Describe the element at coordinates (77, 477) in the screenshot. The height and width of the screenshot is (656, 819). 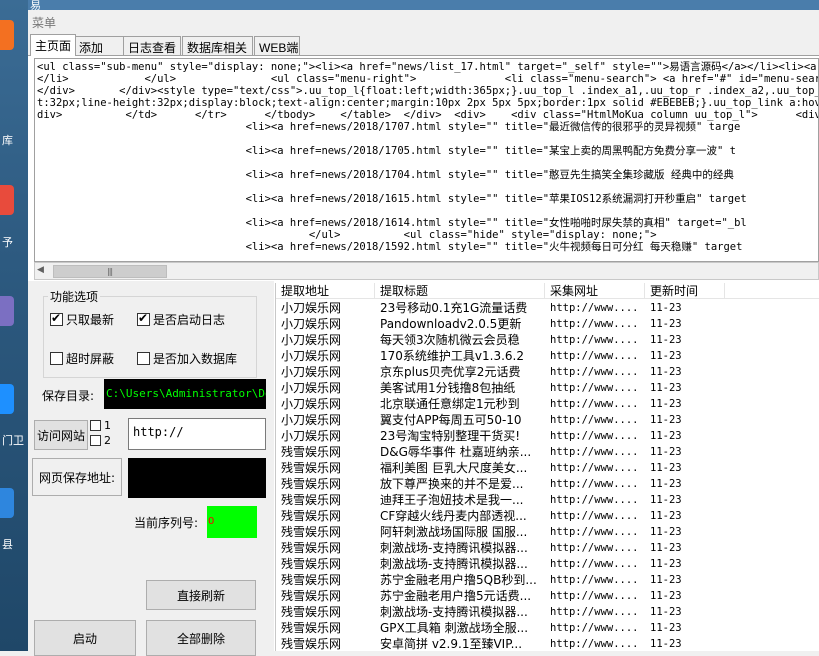
I see `page-save-addr-label: 网页保存地址:` at that location.